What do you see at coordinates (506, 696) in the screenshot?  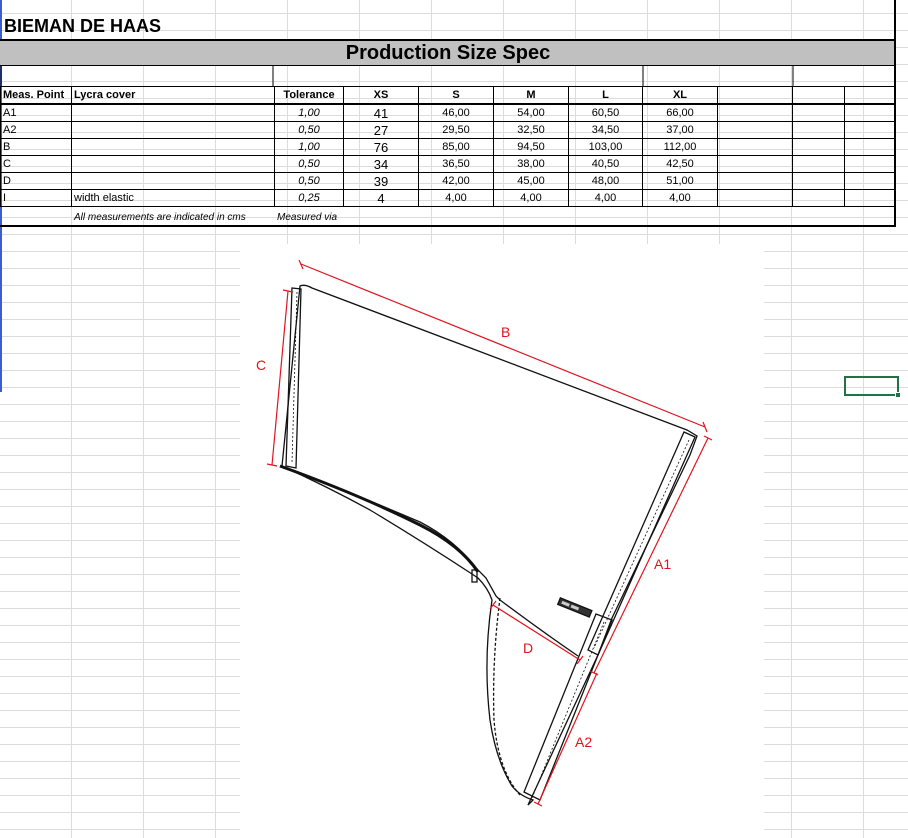 I see `inner-seam` at bounding box center [506, 696].